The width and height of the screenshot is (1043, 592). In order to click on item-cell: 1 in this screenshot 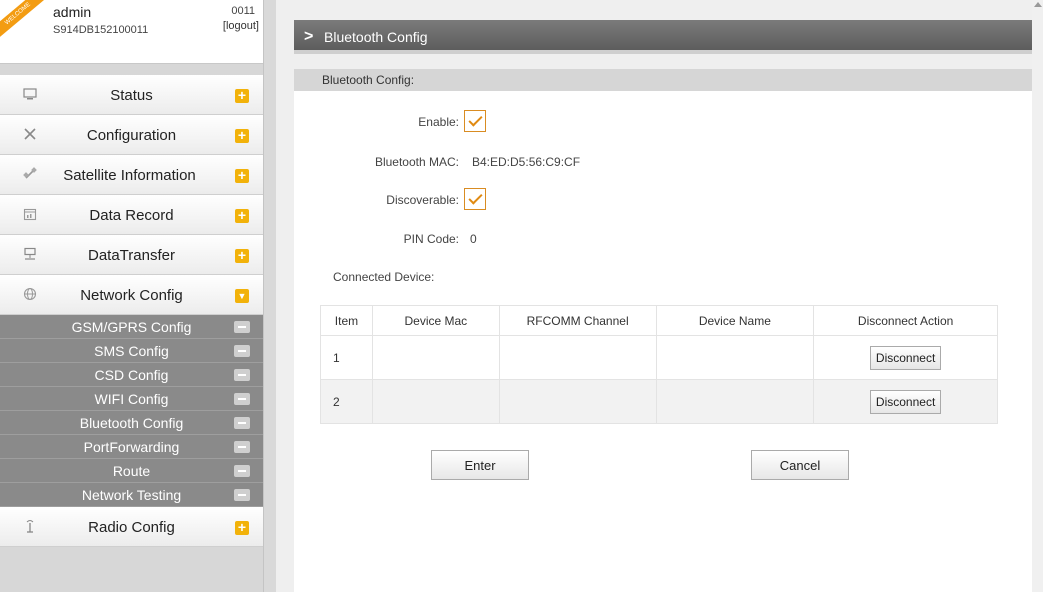, I will do `click(346, 357)`.